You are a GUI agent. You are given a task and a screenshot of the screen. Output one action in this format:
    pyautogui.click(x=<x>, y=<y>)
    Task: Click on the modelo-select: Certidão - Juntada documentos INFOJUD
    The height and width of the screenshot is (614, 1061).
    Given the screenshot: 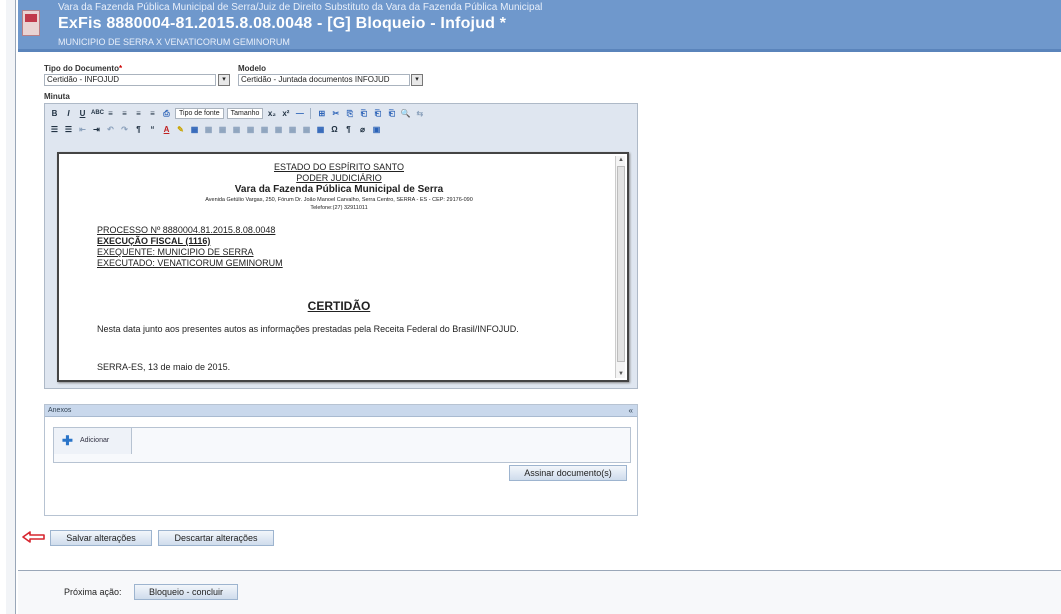 What is the action you would take?
    pyautogui.click(x=324, y=80)
    